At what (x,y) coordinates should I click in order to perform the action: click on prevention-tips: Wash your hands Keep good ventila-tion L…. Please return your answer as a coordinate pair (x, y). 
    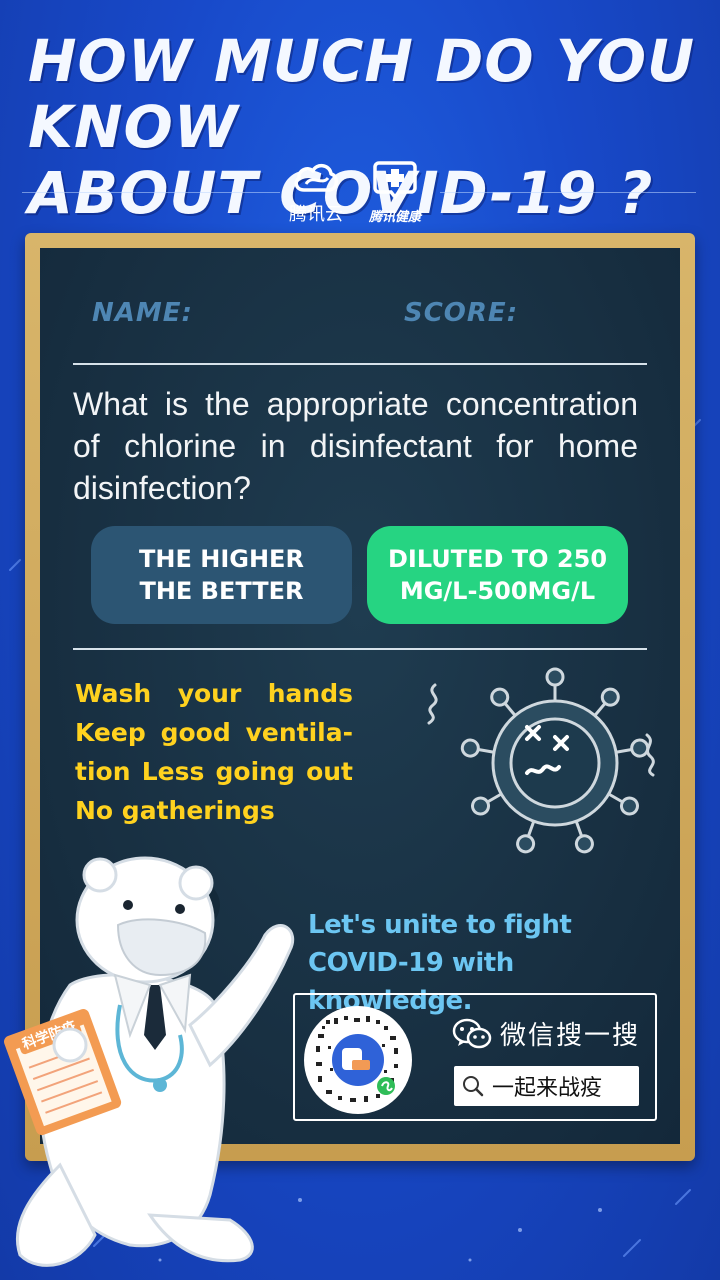
    Looking at the image, I should click on (214, 752).